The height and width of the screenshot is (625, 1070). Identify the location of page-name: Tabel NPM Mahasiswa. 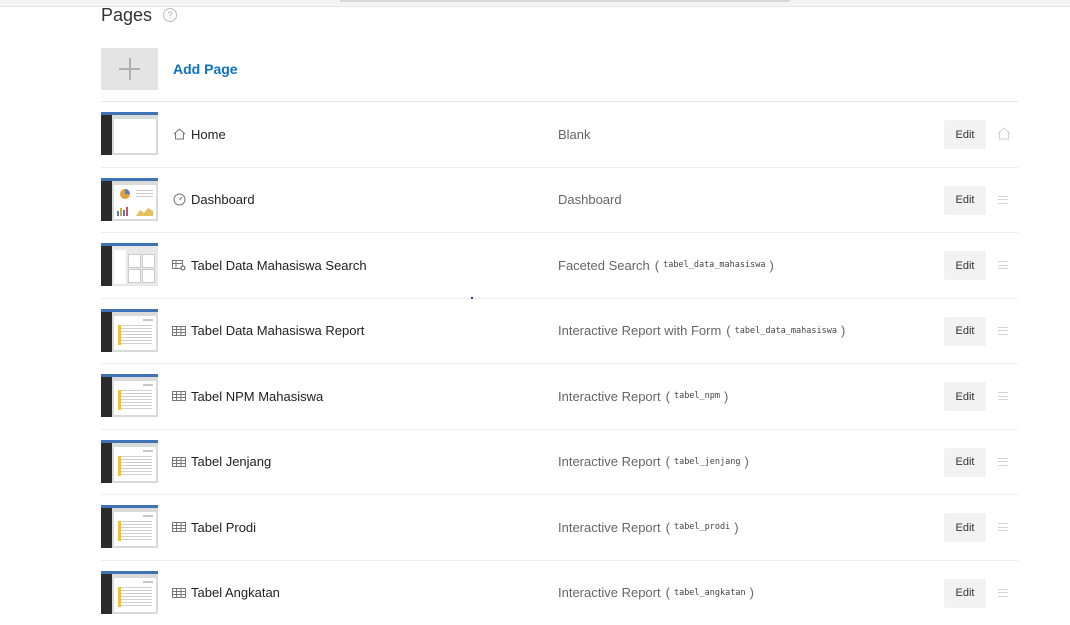
(247, 396).